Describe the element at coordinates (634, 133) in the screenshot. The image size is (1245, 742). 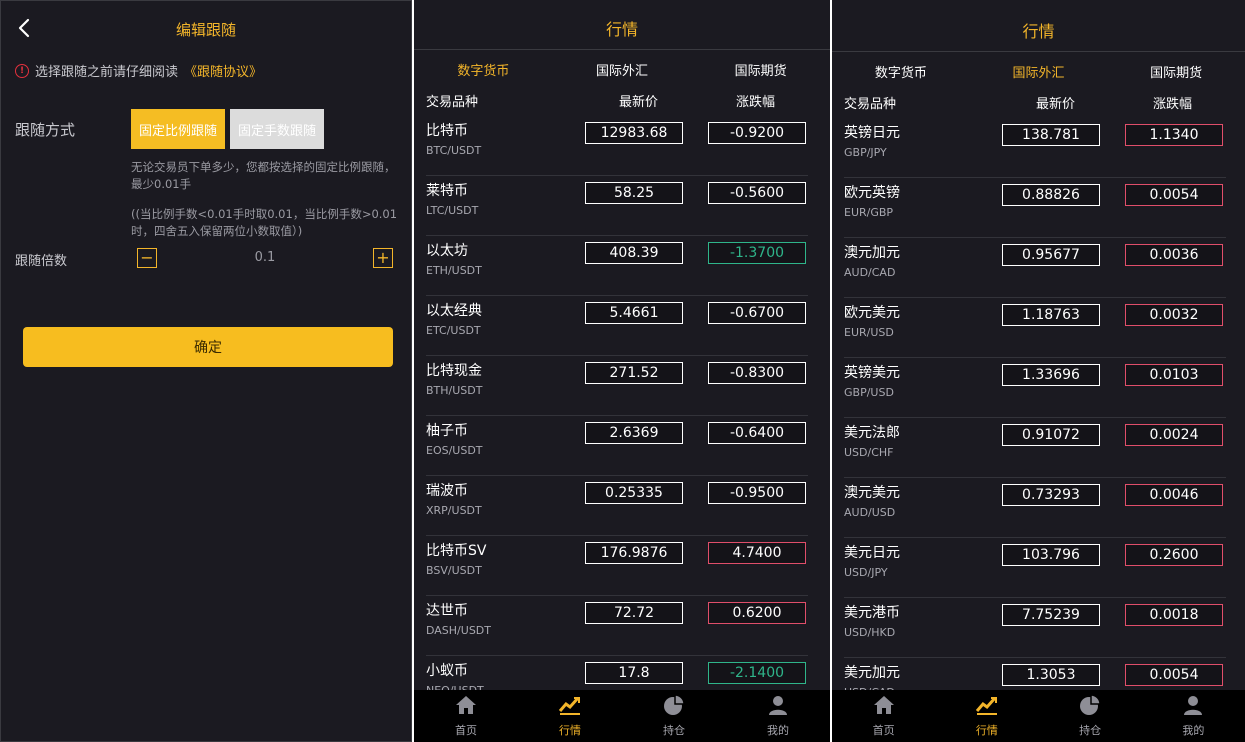
I see `last-price: 12983.68` at that location.